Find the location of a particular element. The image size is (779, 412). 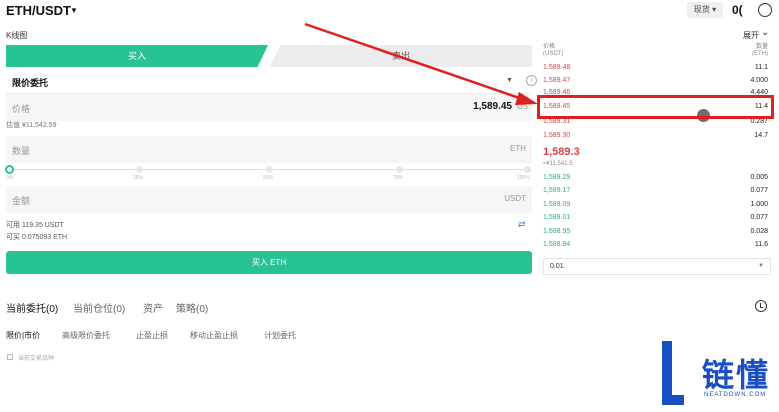

ask-qty: 0.287 is located at coordinates (759, 121).